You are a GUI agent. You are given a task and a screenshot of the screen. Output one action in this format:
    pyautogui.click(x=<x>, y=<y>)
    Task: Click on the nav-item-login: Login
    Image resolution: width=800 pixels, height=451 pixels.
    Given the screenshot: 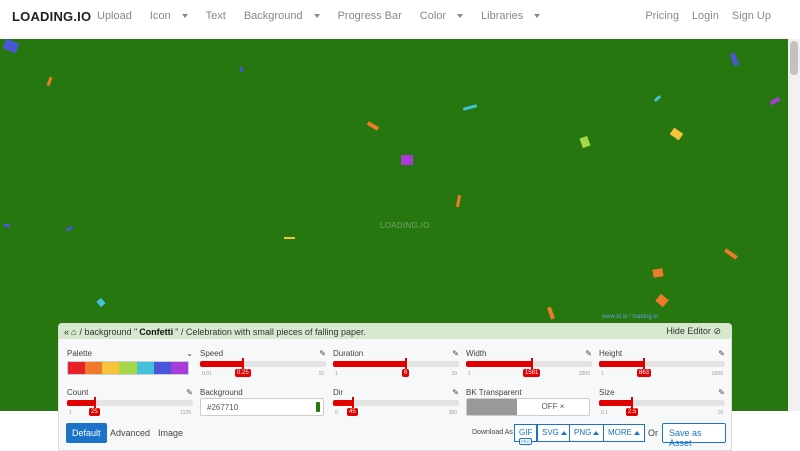 What is the action you would take?
    pyautogui.click(x=705, y=16)
    